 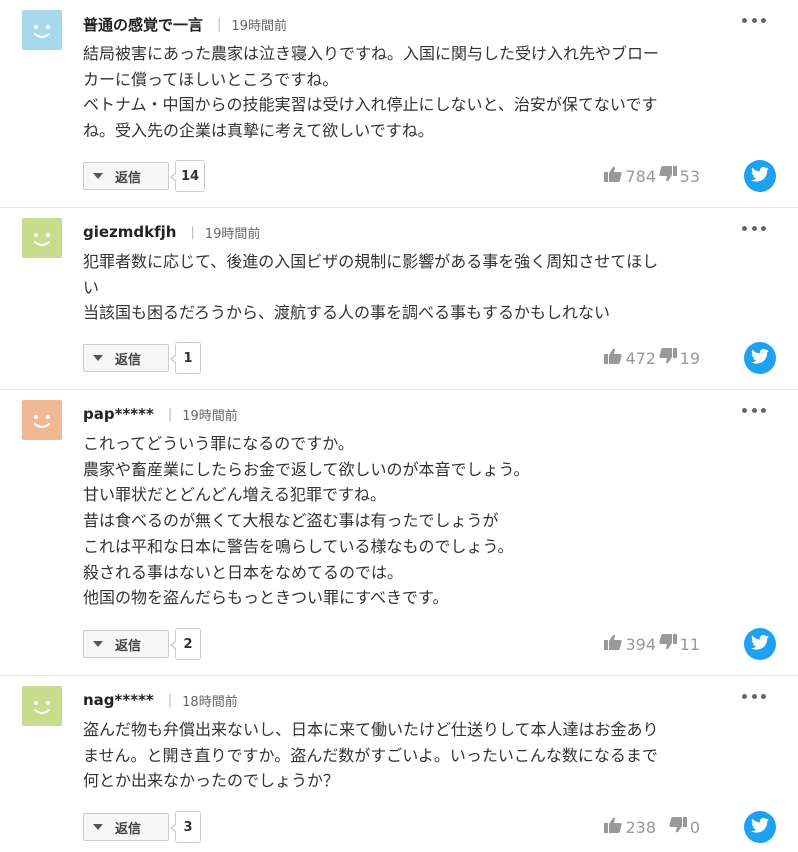 What do you see at coordinates (218, 443) in the screenshot?
I see `comment-line: これってどういう罪になるのですか。` at bounding box center [218, 443].